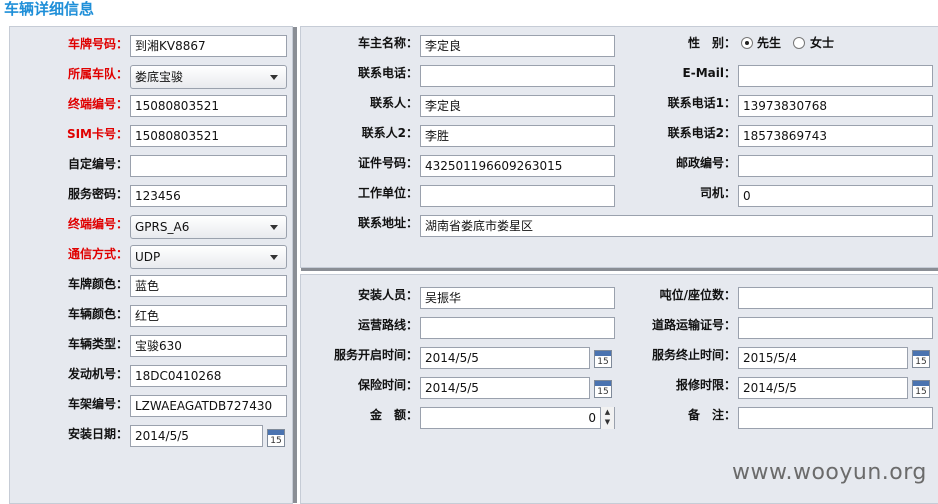 This screenshot has height=504, width=938. What do you see at coordinates (835, 76) in the screenshot?
I see `email-field` at bounding box center [835, 76].